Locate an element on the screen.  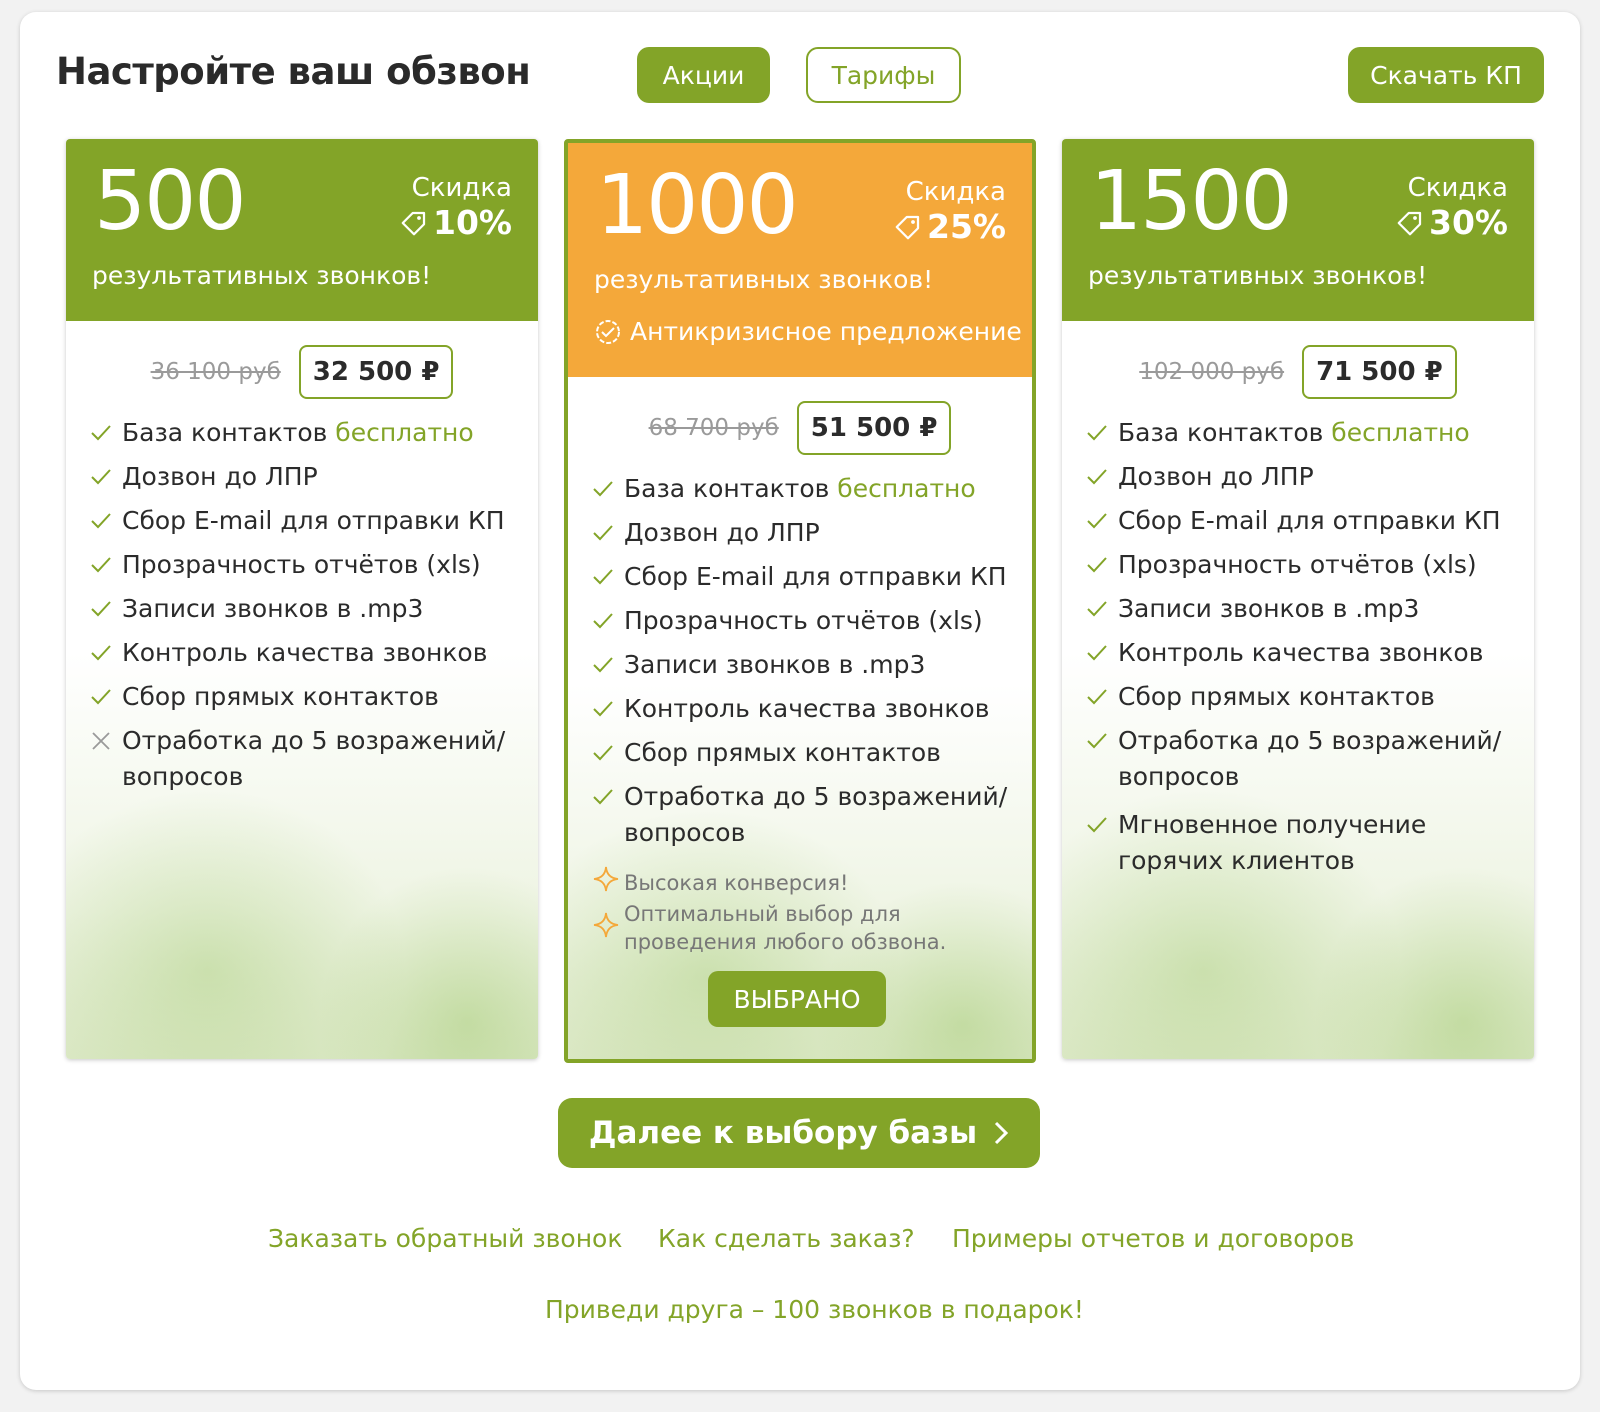
check-badge-icon is located at coordinates (608, 331).